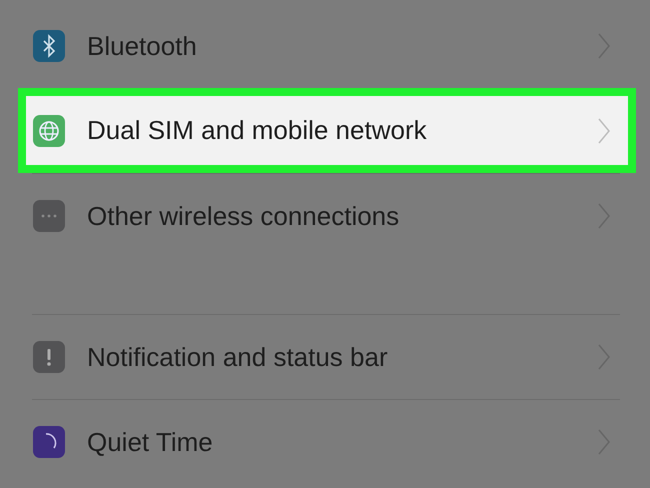  What do you see at coordinates (604, 131) in the screenshot?
I see `chevron-icon` at bounding box center [604, 131].